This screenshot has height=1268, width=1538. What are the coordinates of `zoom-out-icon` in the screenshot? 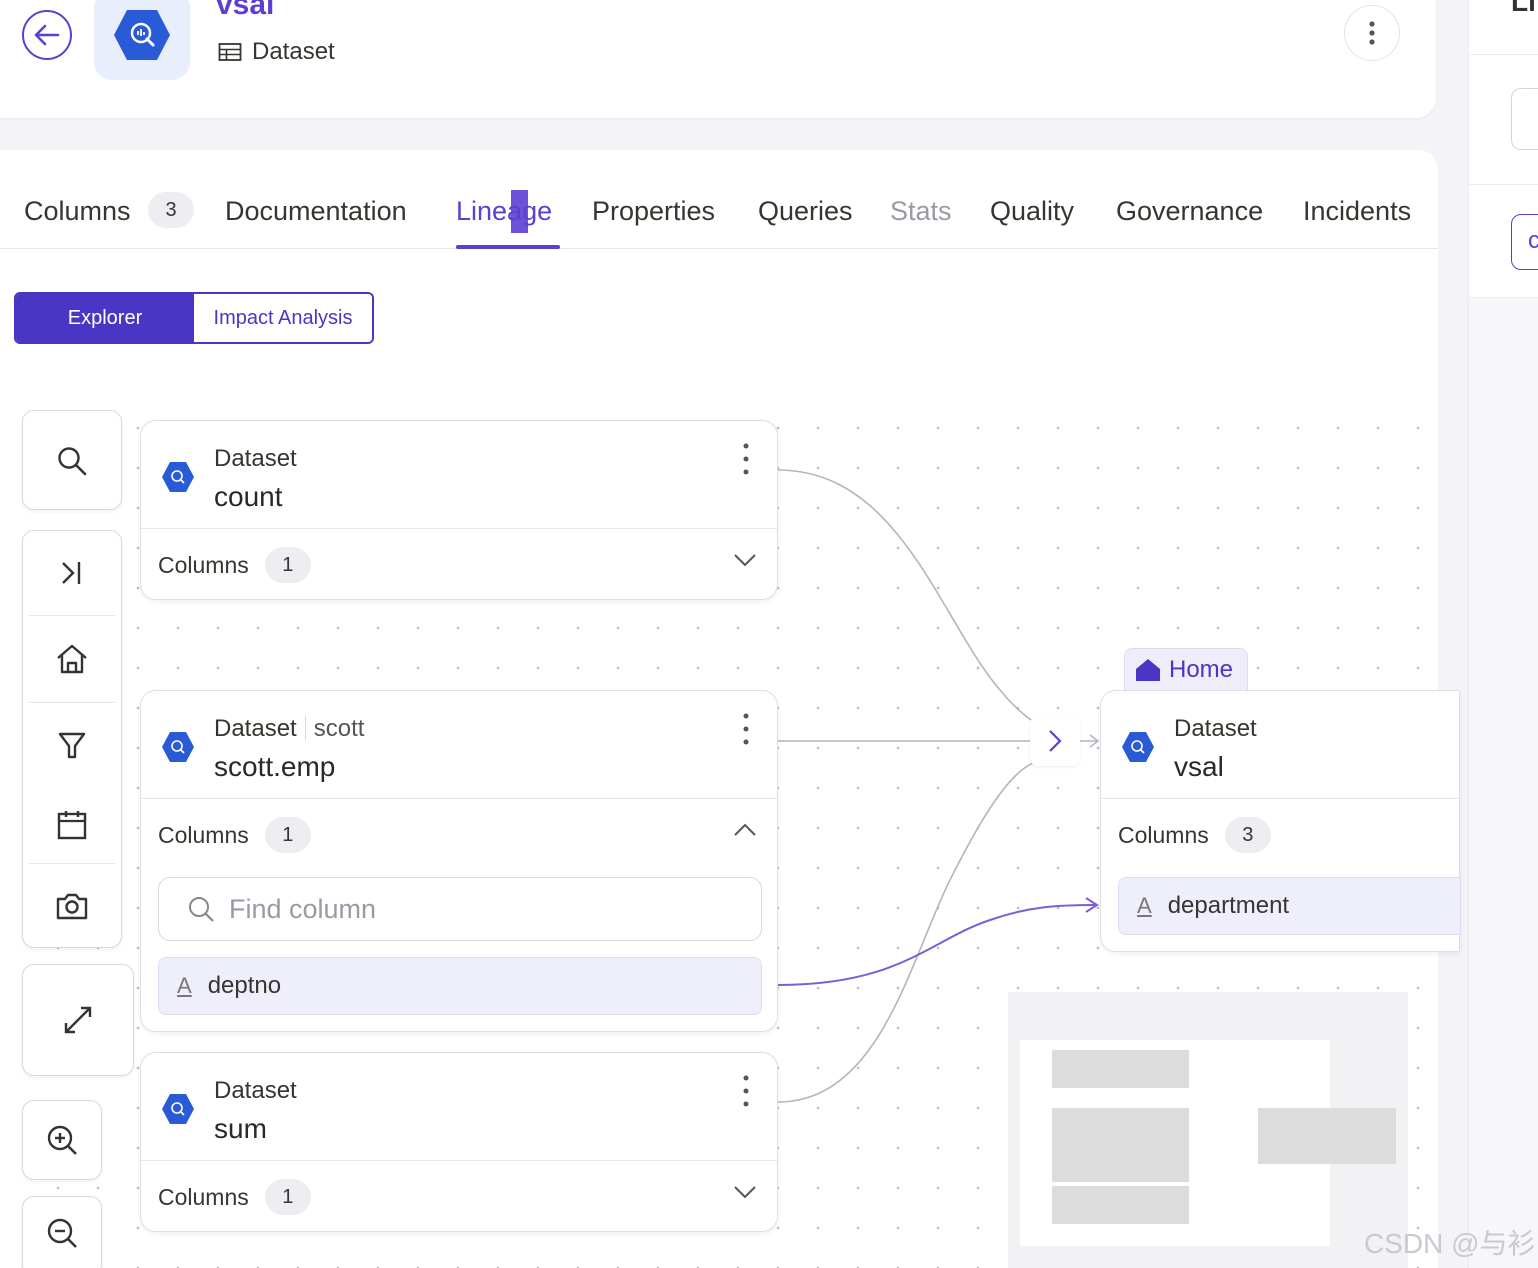 It's located at (62, 1233).